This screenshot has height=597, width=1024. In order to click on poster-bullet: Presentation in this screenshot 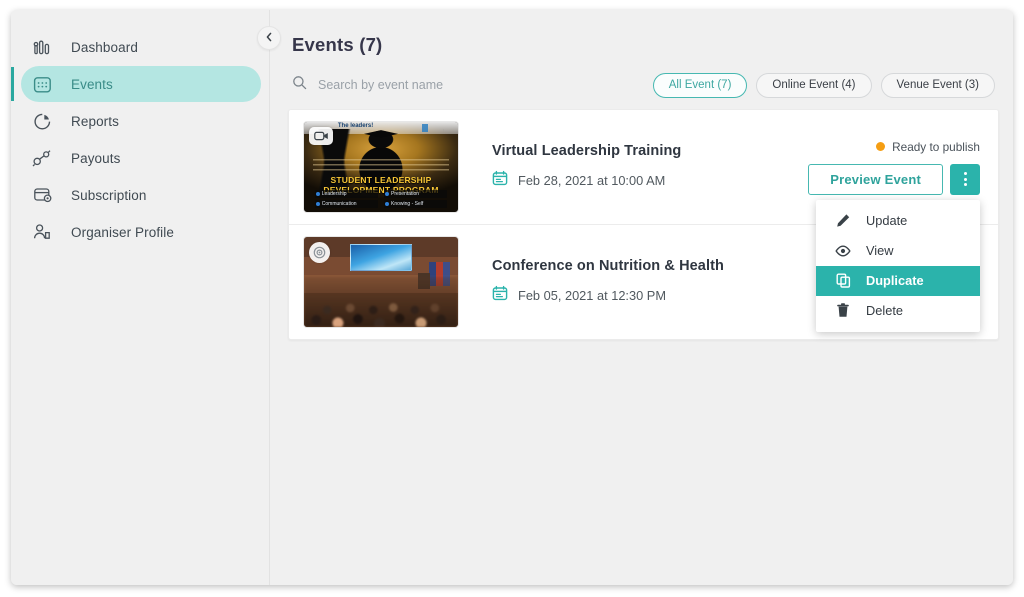, I will do `click(416, 194)`.